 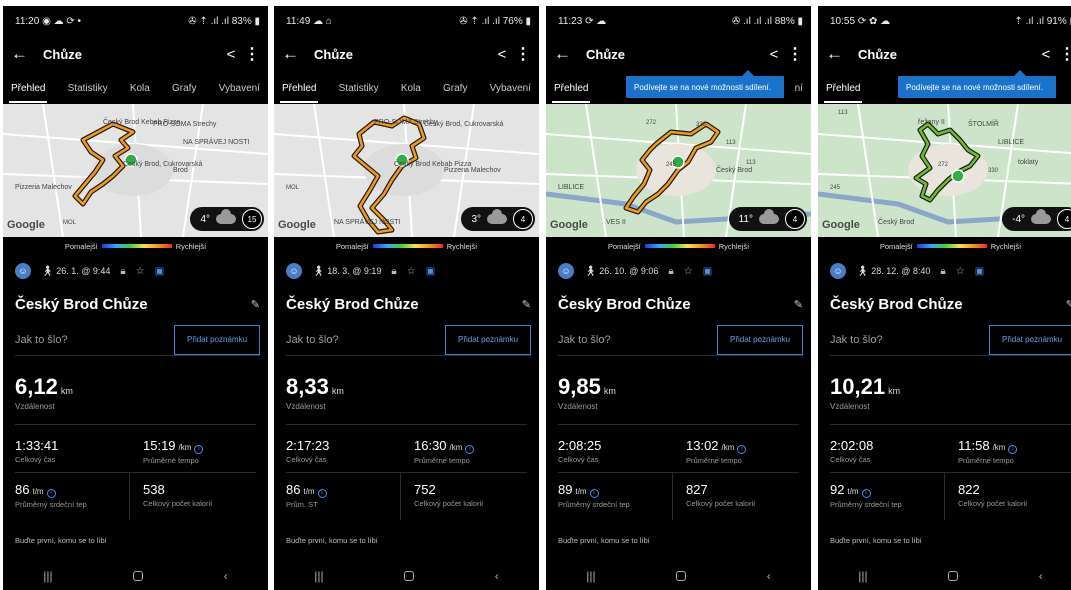 What do you see at coordinates (307, 386) in the screenshot?
I see `distance-value: 8,33` at bounding box center [307, 386].